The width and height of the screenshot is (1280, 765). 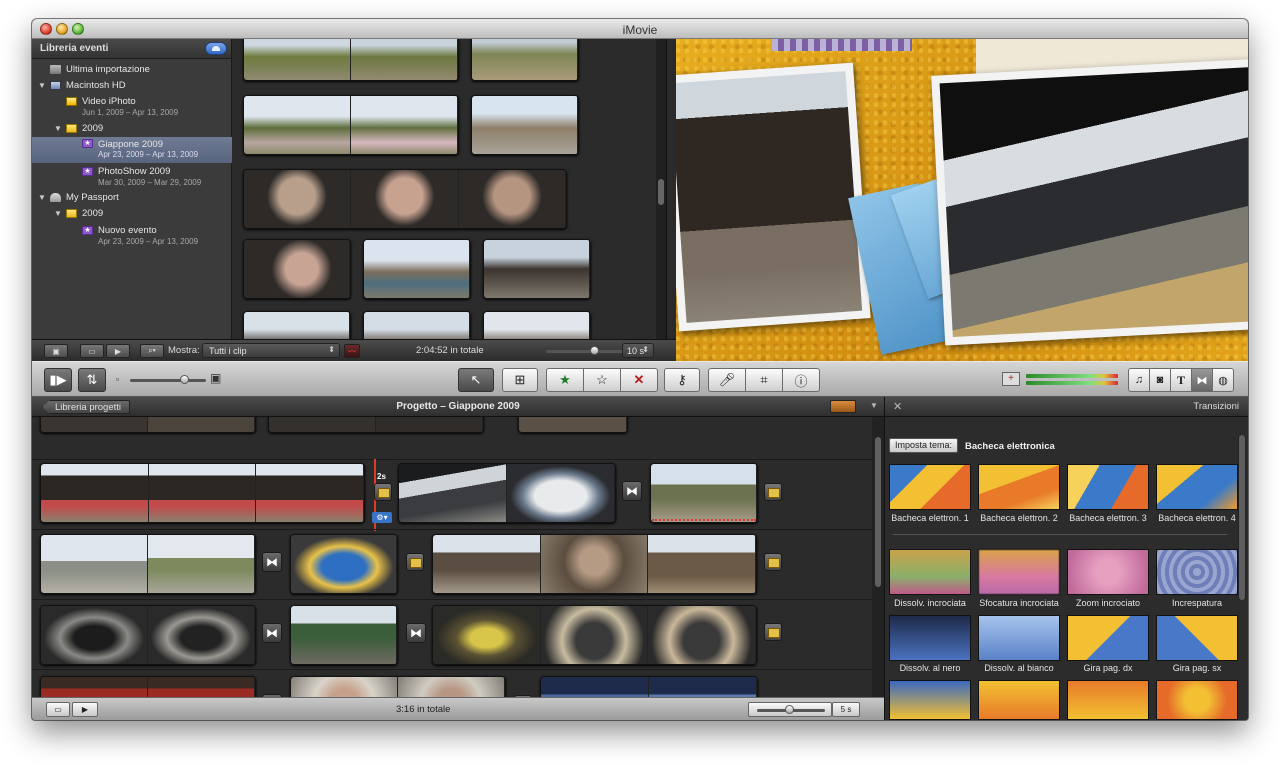 What do you see at coordinates (216, 48) in the screenshot?
I see `eject-icon` at bounding box center [216, 48].